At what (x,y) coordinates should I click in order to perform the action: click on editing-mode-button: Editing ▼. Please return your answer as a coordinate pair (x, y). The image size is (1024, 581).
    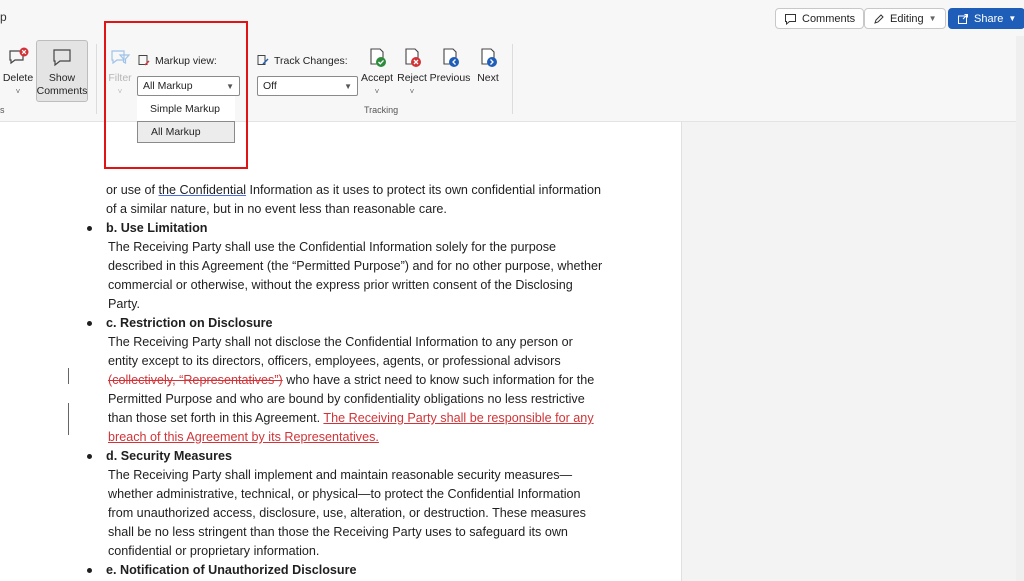
    Looking at the image, I should click on (905, 18).